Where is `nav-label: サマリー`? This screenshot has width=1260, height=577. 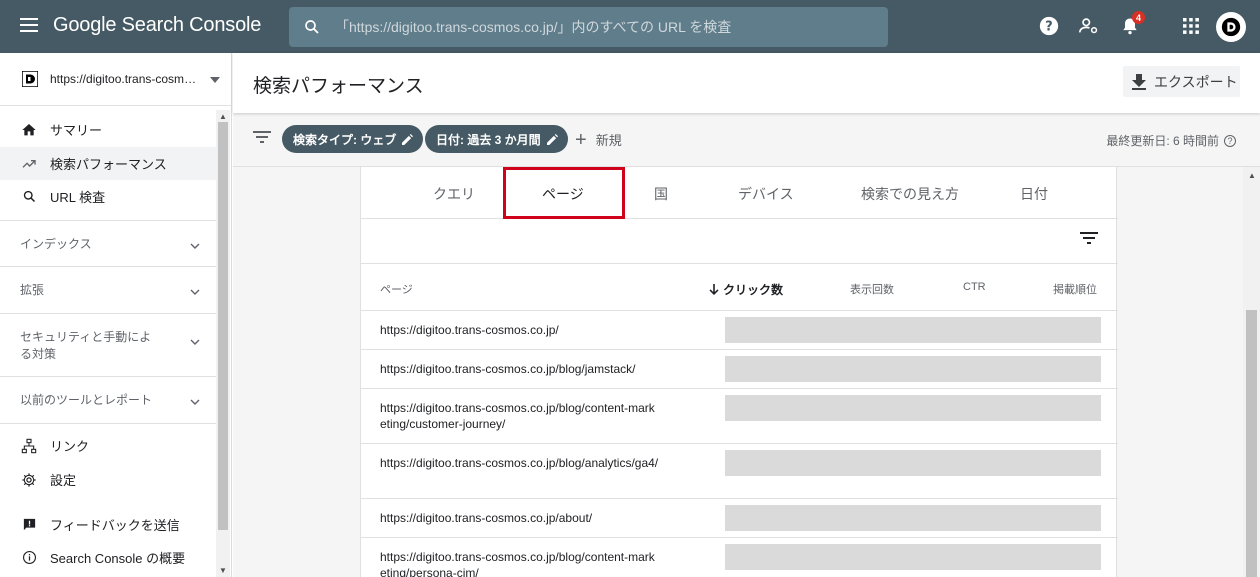 nav-label: サマリー is located at coordinates (76, 130).